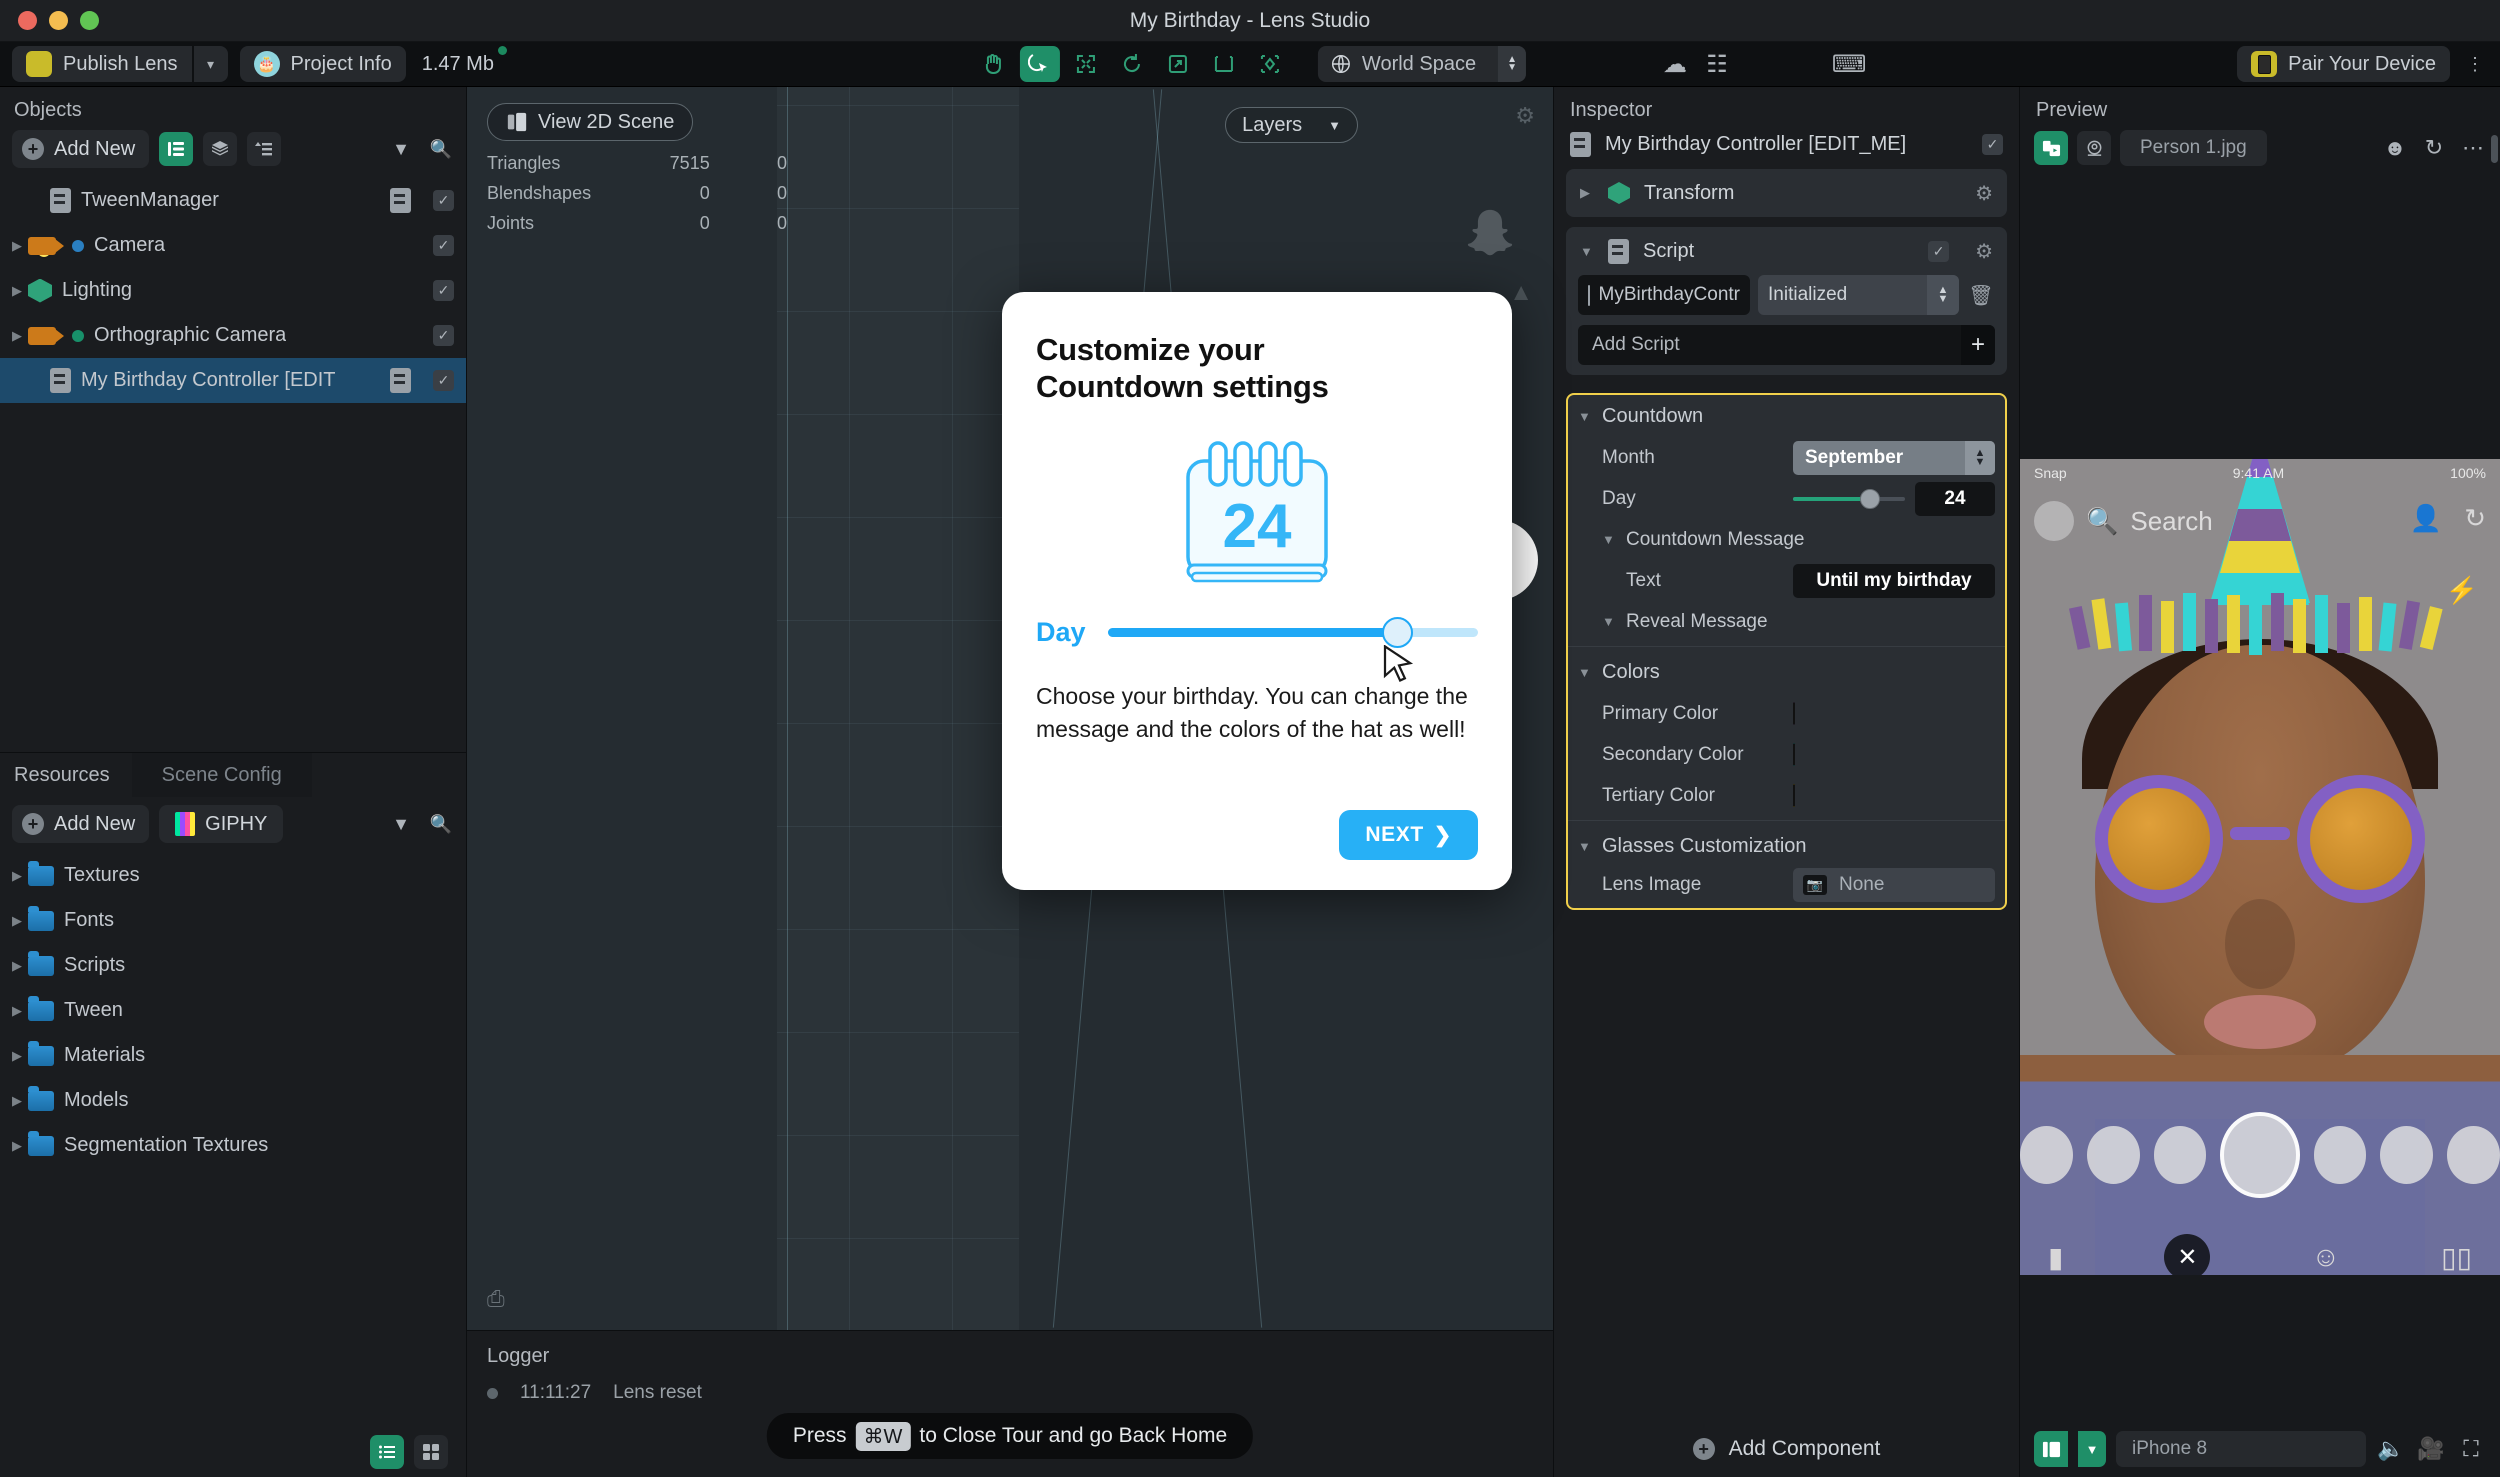 This screenshot has width=2500, height=1477. What do you see at coordinates (2241, 1449) in the screenshot?
I see `device-selector: iPhone 8` at bounding box center [2241, 1449].